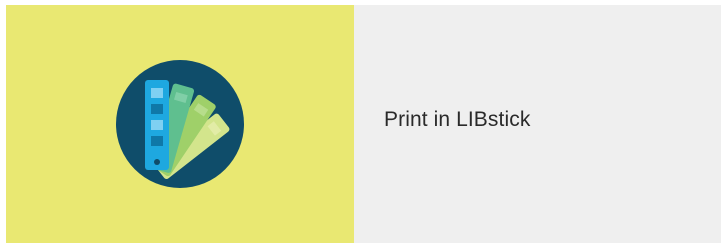  What do you see at coordinates (457, 119) in the screenshot?
I see `option-title: Print in LIBstick` at bounding box center [457, 119].